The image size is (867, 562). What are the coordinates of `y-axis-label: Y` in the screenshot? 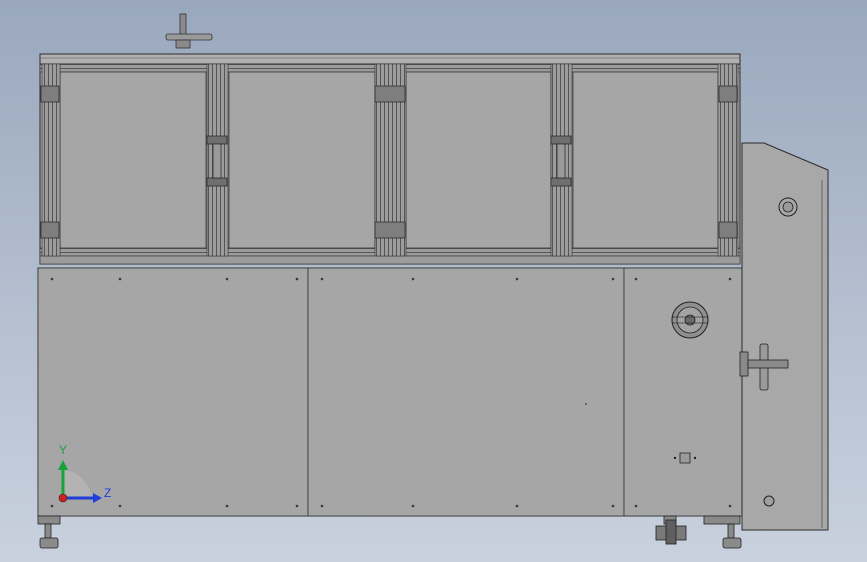 It's located at (63, 450).